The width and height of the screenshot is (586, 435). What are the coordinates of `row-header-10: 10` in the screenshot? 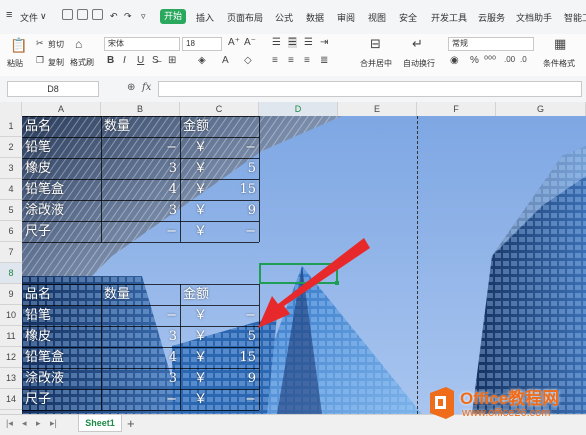 It's located at (11, 315).